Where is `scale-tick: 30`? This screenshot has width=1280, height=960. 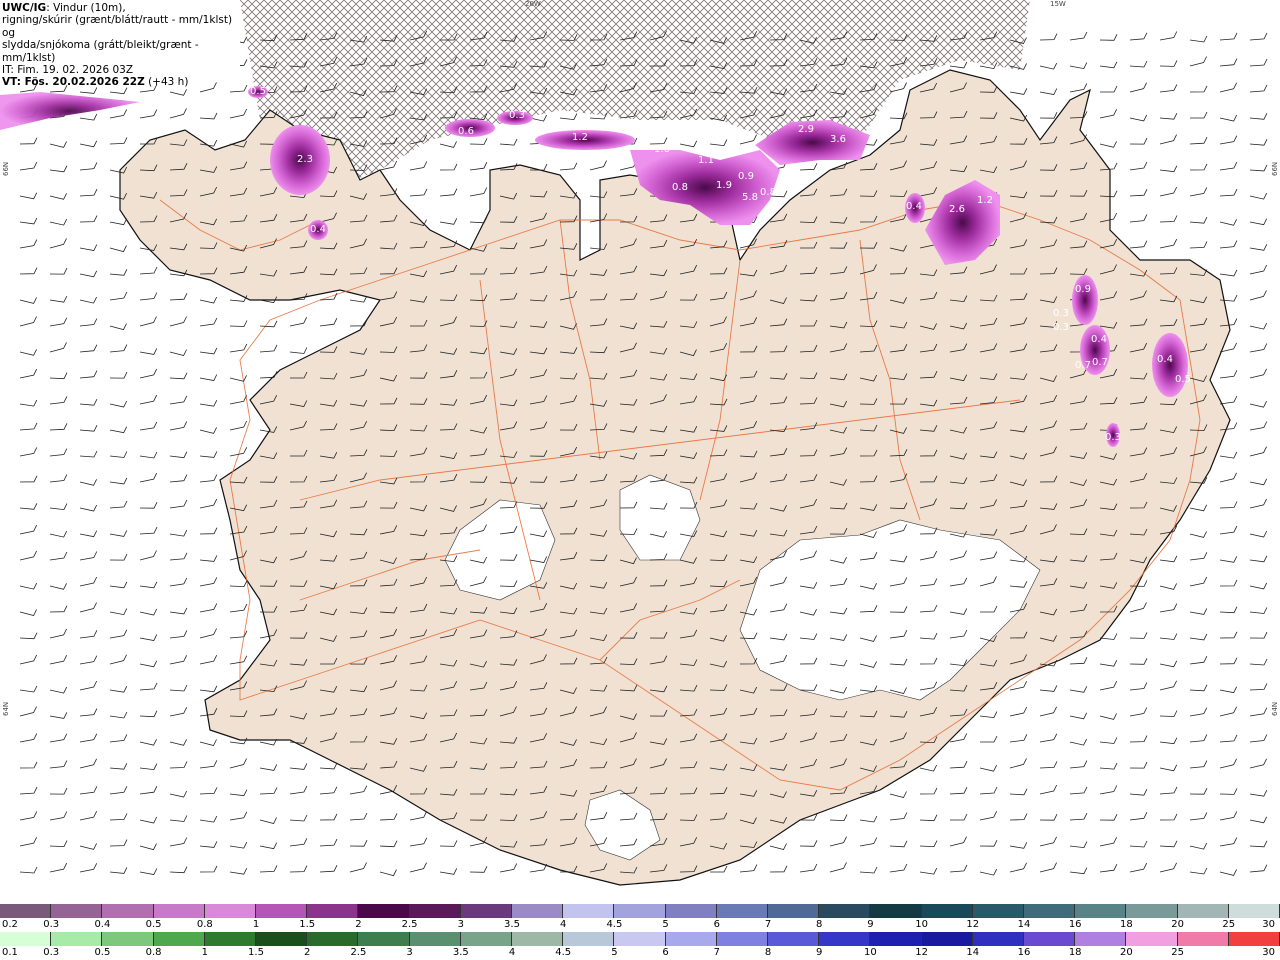
scale-tick: 30 is located at coordinates (1268, 924).